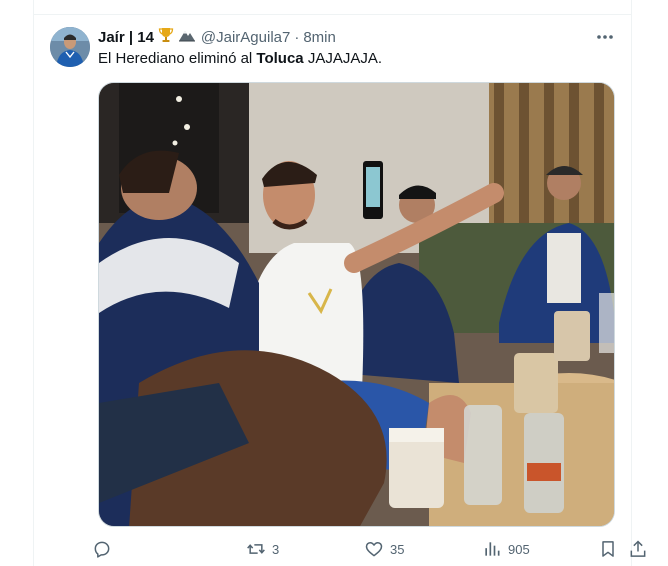 The height and width of the screenshot is (566, 668). I want to click on like-button: 35, so click(384, 549).